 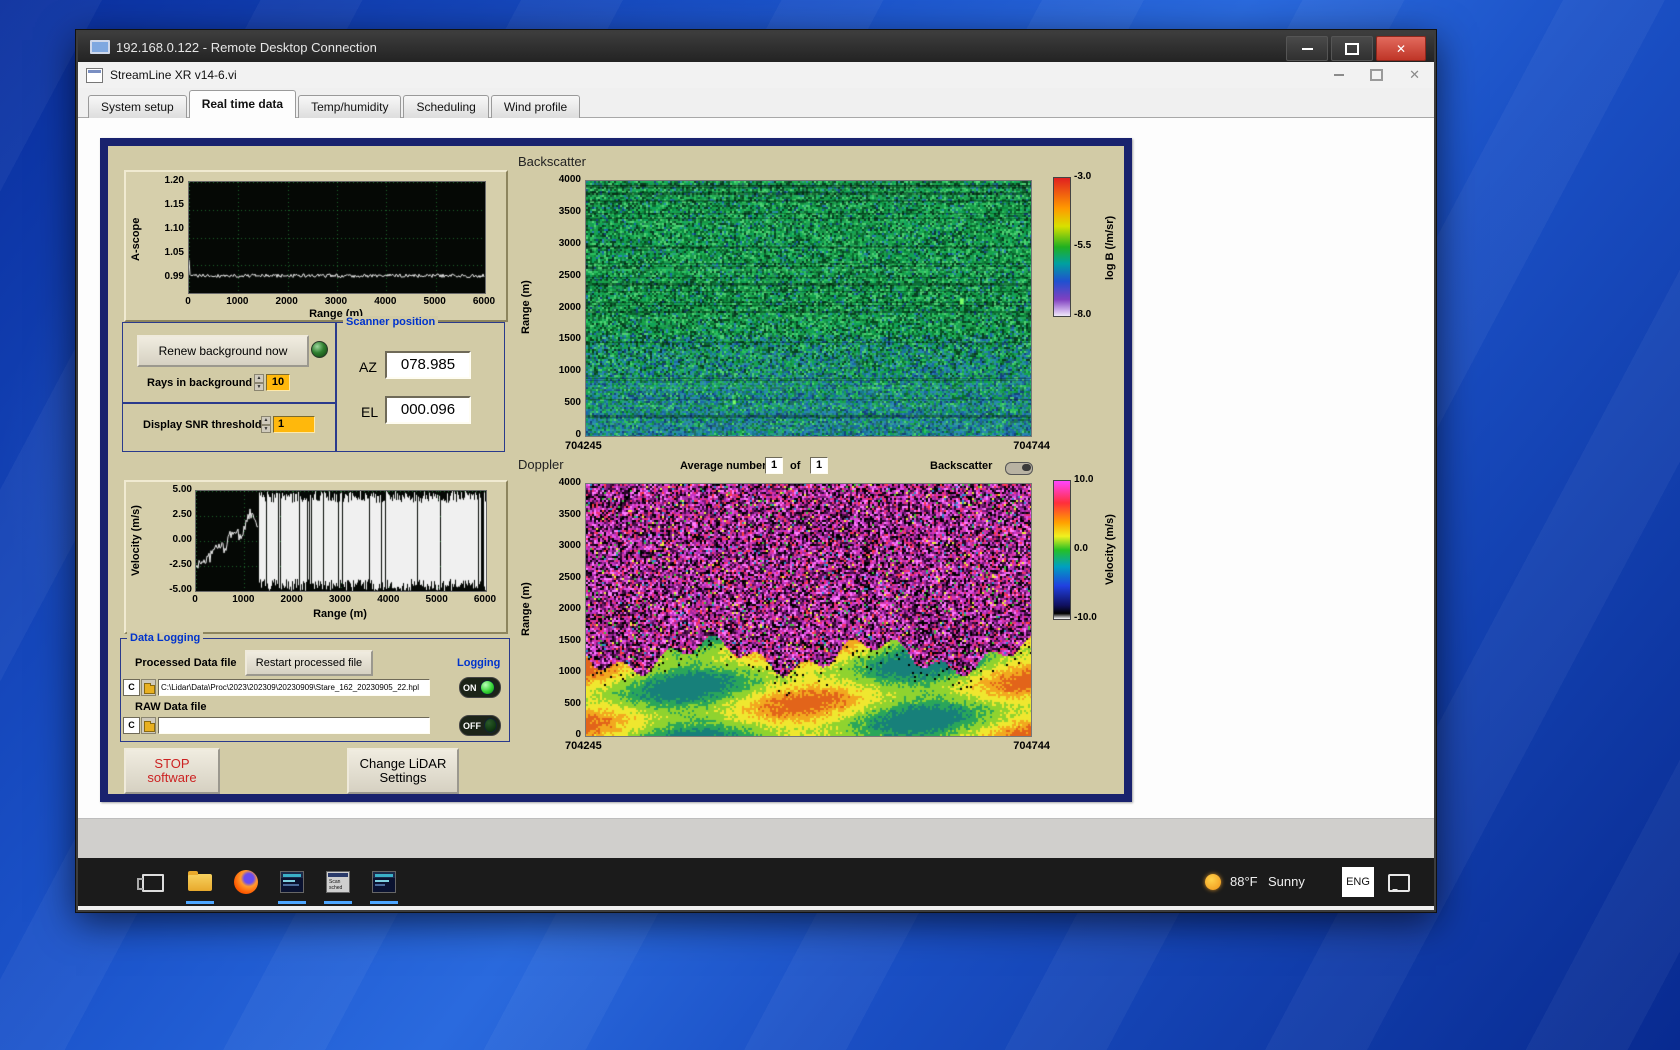 What do you see at coordinates (1401, 48) in the screenshot?
I see `rdp-close-button: ✕` at bounding box center [1401, 48].